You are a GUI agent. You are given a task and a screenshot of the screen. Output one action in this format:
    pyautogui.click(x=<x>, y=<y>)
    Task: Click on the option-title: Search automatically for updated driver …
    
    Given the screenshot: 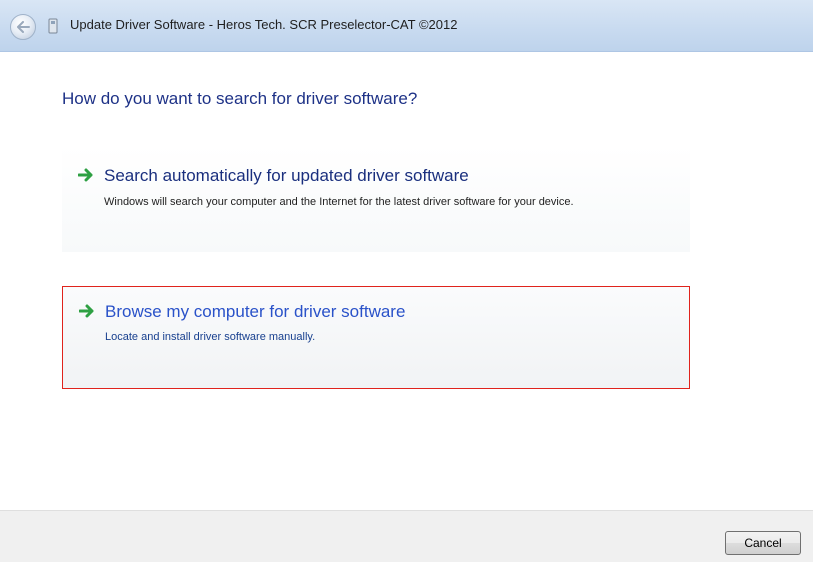 What is the action you would take?
    pyautogui.click(x=286, y=175)
    